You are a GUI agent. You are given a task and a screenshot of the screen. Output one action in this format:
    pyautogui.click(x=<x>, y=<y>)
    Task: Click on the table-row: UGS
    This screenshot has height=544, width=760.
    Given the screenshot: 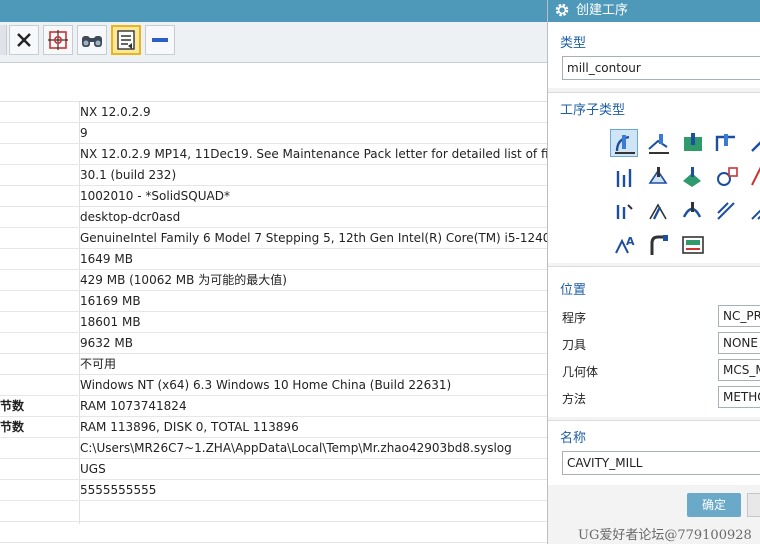 What is the action you would take?
    pyautogui.click(x=274, y=469)
    